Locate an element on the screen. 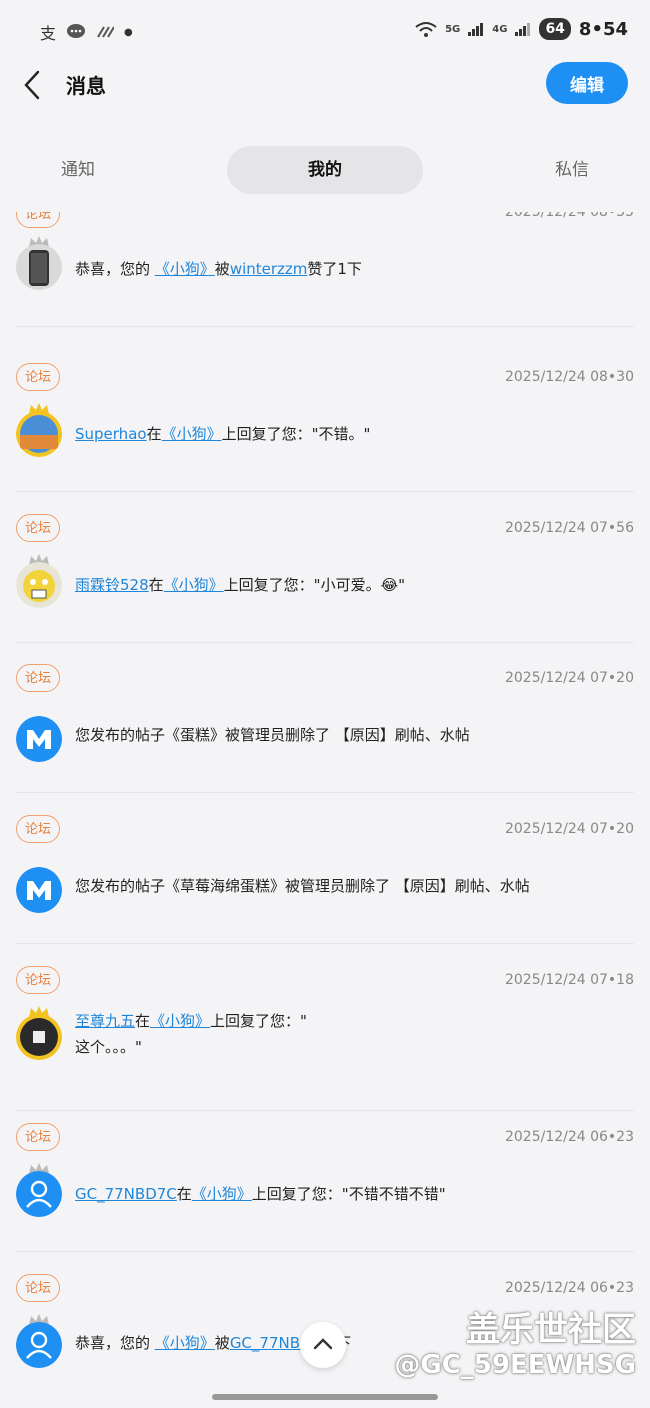 Image resolution: width=650 pixels, height=1408 pixels. chevron-up-icon is located at coordinates (323, 1344).